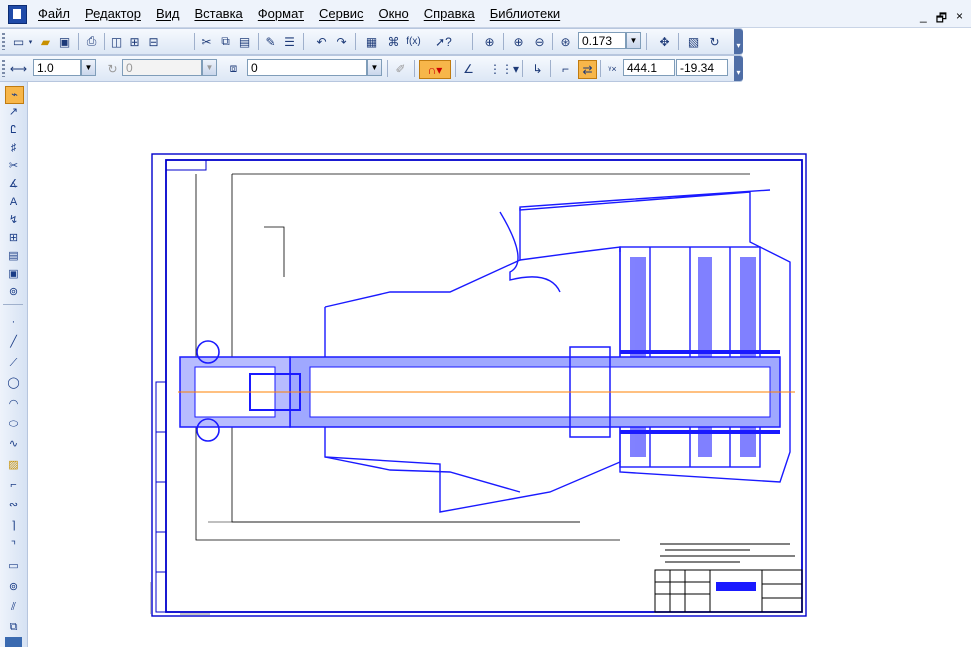 This screenshot has width=971, height=647. Describe the element at coordinates (449, 13) in the screenshot. I see `menu-help: Справка` at that location.